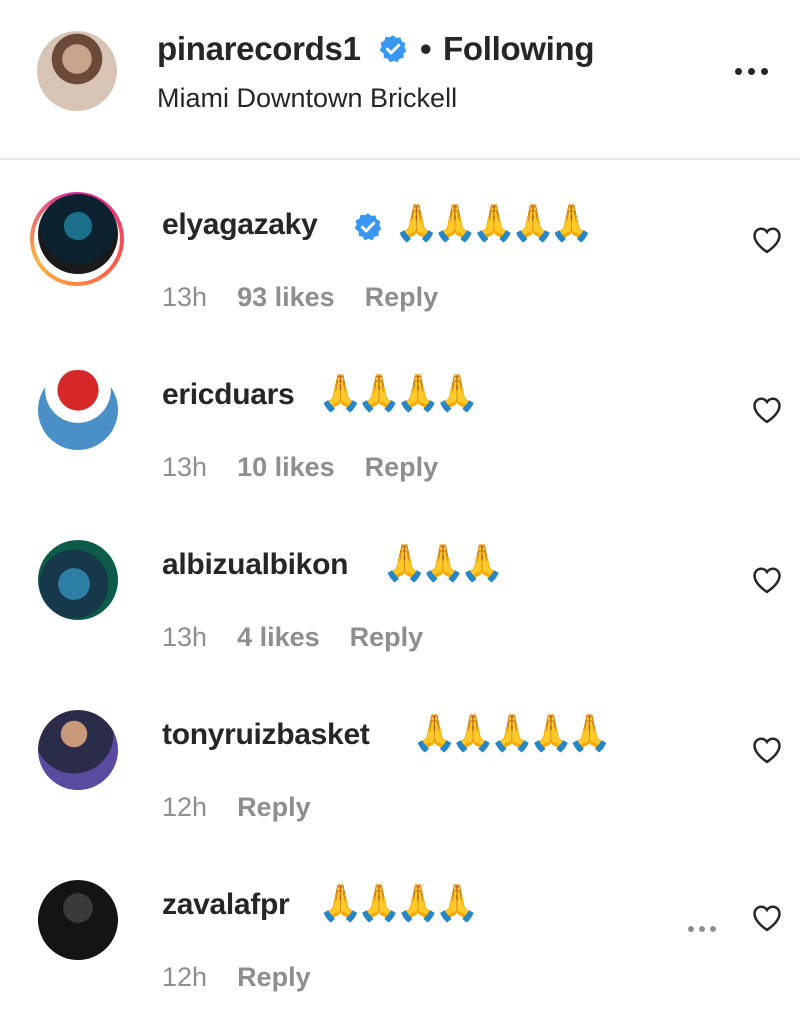 The width and height of the screenshot is (800, 1018). What do you see at coordinates (266, 735) in the screenshot?
I see `commenter-username: tonyruizbasket` at bounding box center [266, 735].